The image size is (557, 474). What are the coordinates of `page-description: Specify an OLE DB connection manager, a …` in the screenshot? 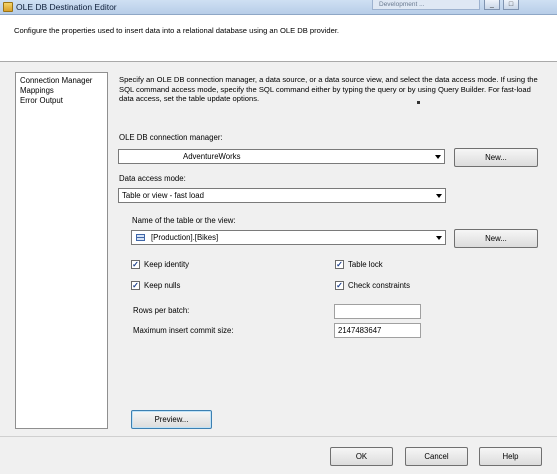 It's located at (328, 89).